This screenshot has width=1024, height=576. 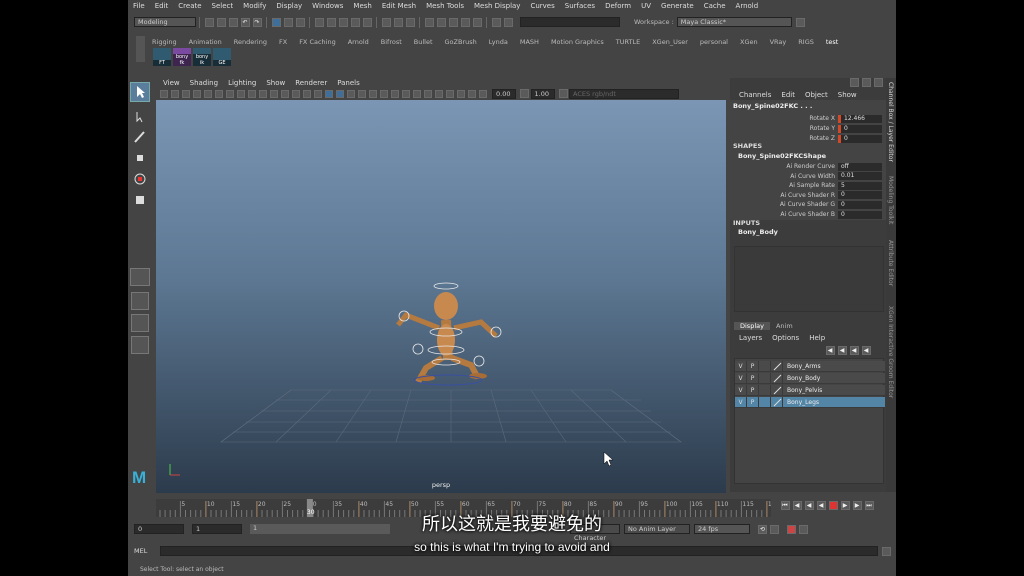 What do you see at coordinates (182, 57) in the screenshot?
I see `shelf-button-bony-fk: bony fk` at bounding box center [182, 57].